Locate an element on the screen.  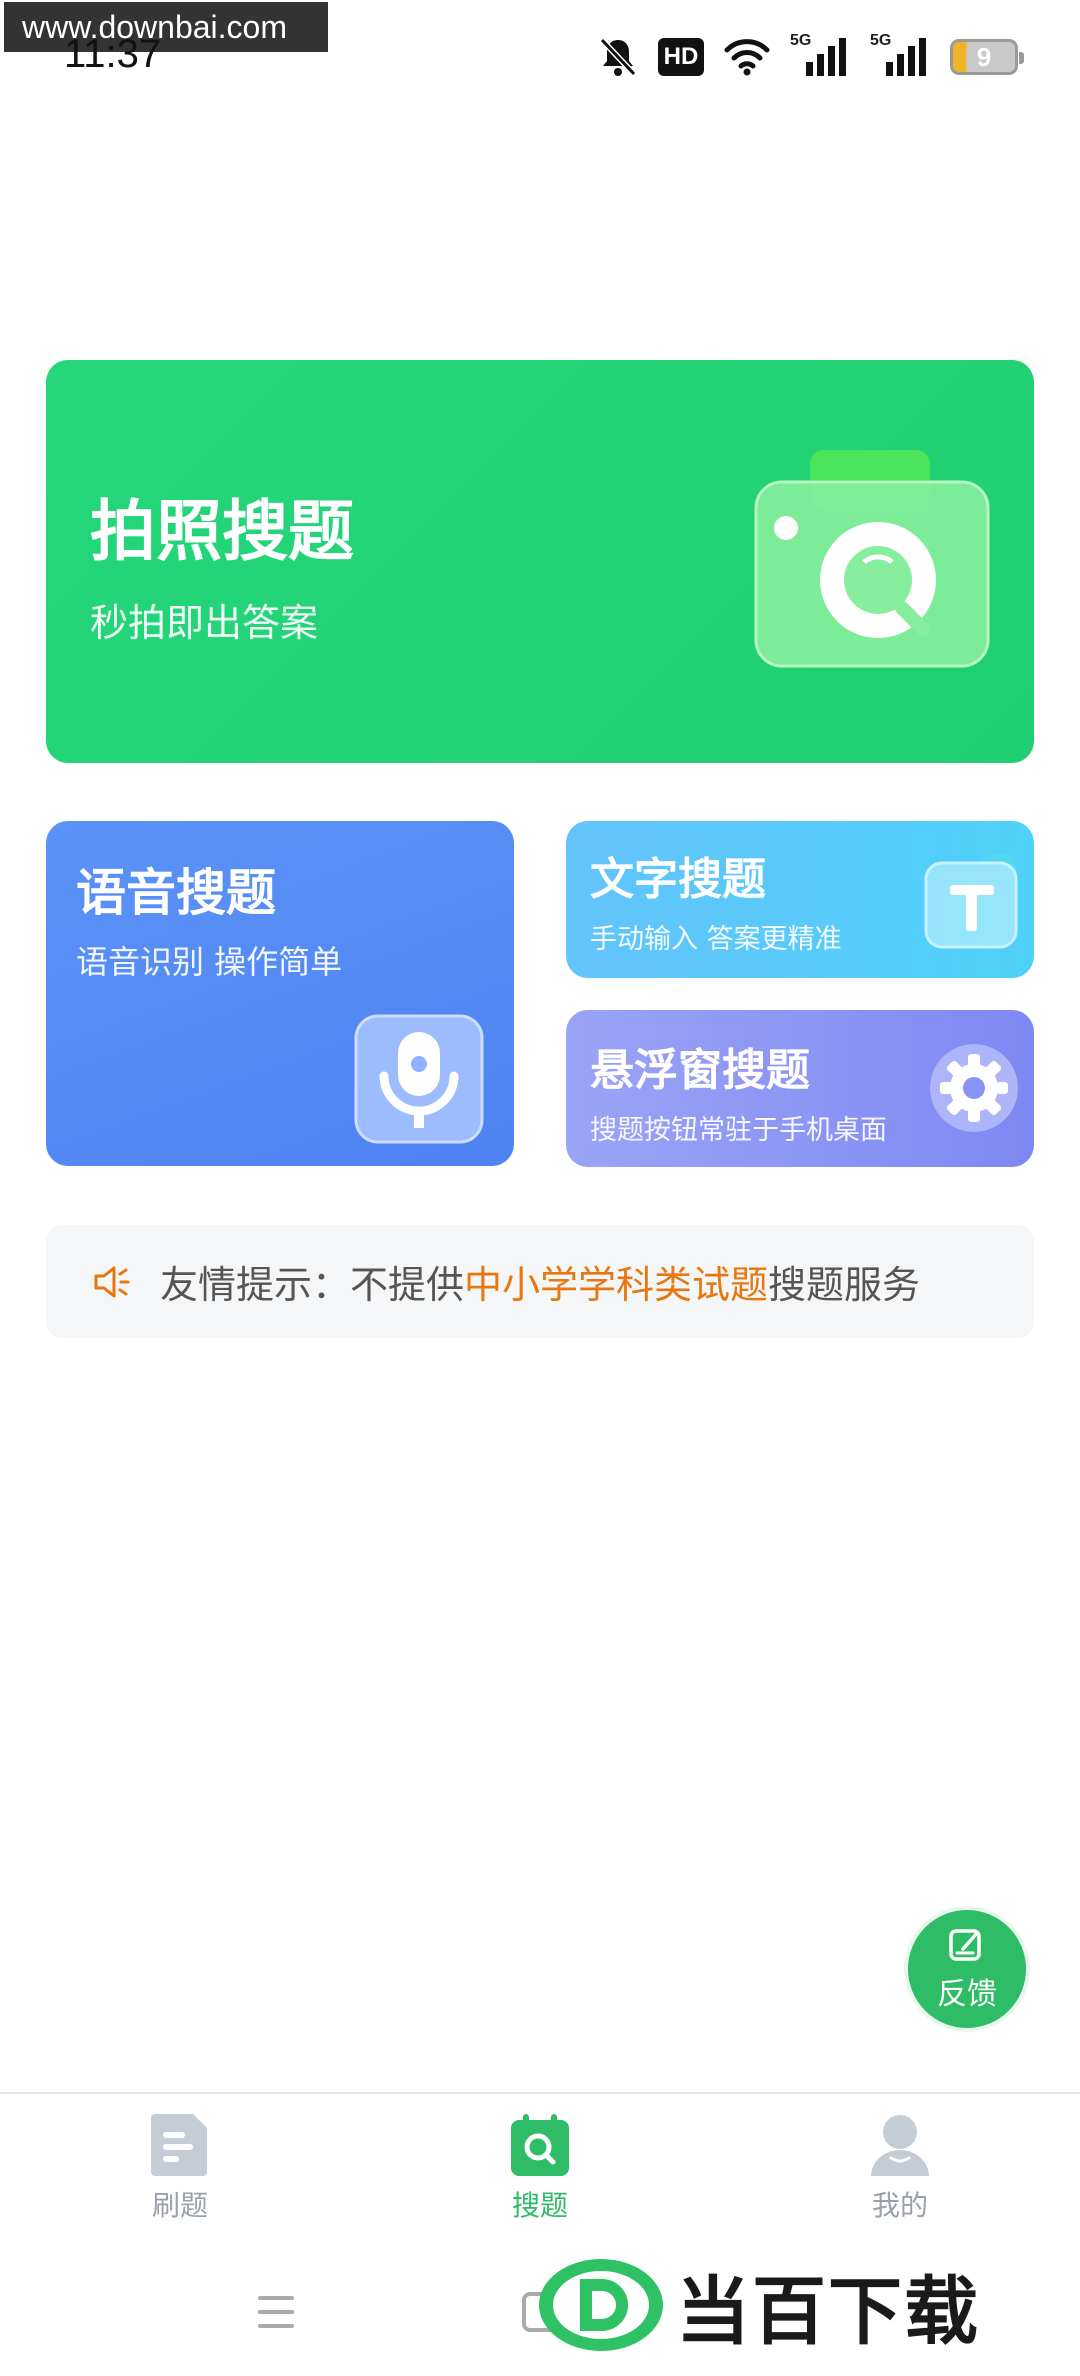
bell-muted-icon is located at coordinates (618, 57).